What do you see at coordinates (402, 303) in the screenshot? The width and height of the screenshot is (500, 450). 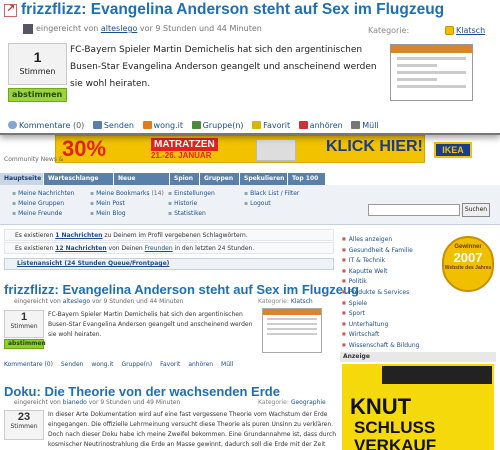 I see `category-item: Spiele` at bounding box center [402, 303].